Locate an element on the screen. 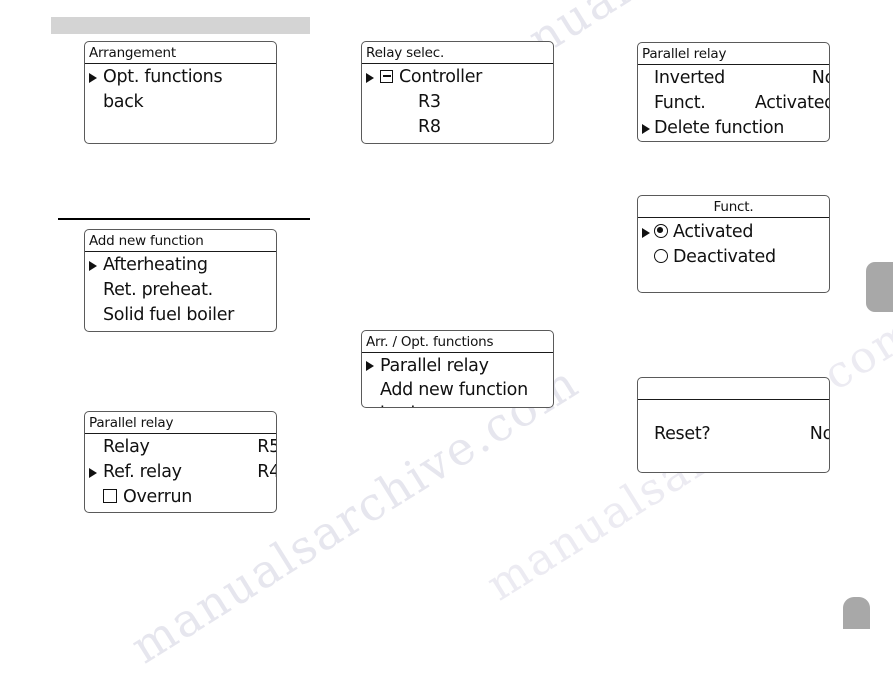 The width and height of the screenshot is (893, 674). checkbox-unchecked-icon is located at coordinates (110, 496).